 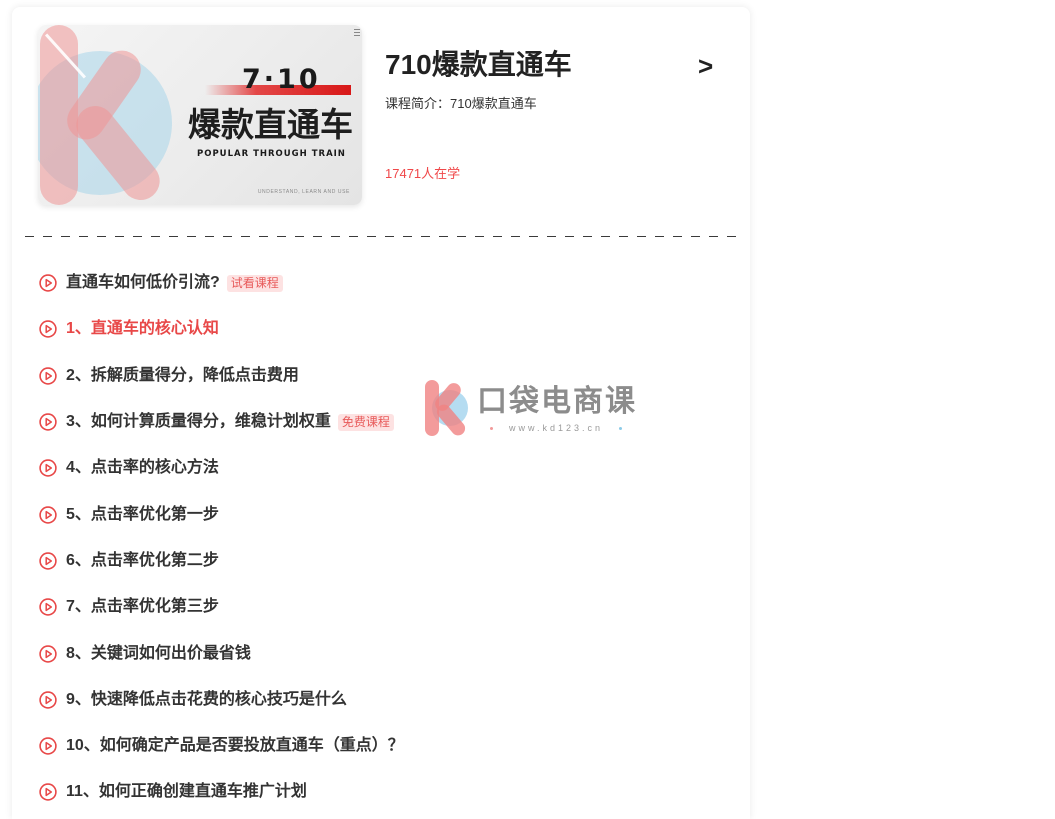 What do you see at coordinates (142, 468) in the screenshot?
I see `lesson-title: 4、点击率的核心方法` at bounding box center [142, 468].